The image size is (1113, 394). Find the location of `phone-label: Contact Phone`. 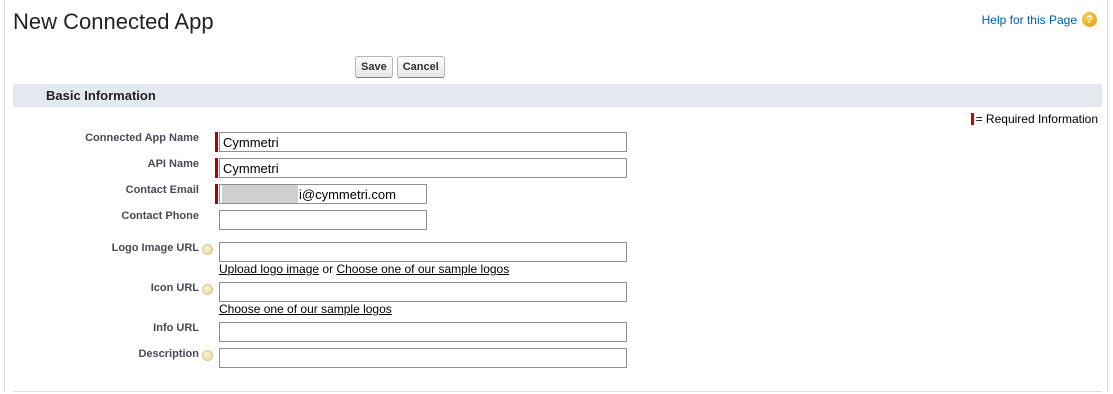

phone-label: Contact Phone is located at coordinates (160, 216).